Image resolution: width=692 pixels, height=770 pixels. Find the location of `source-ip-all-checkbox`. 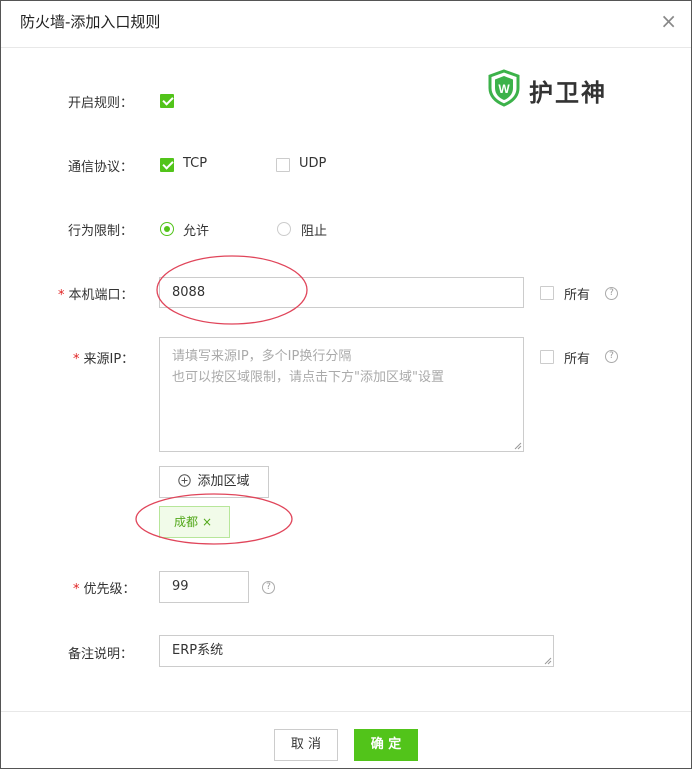

source-ip-all-checkbox is located at coordinates (547, 357).